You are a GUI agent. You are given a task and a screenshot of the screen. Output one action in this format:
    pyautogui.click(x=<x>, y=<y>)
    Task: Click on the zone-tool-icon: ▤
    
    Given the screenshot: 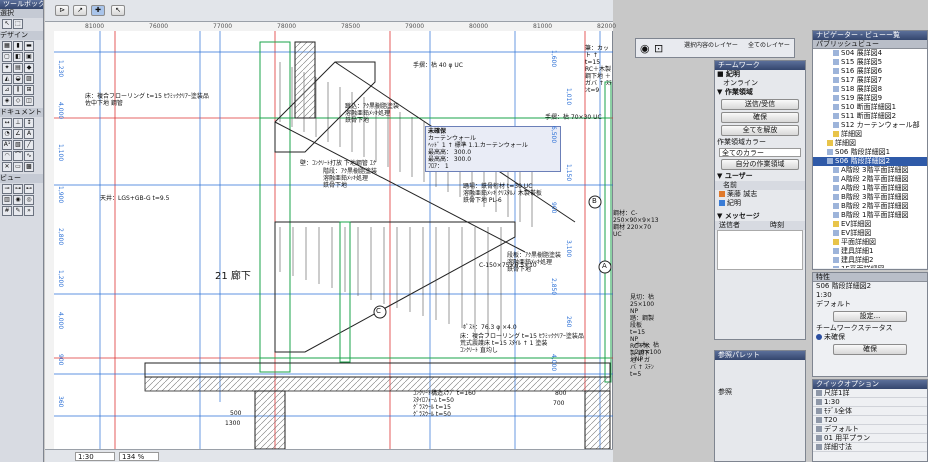 What is the action you would take?
    pyautogui.click(x=18, y=68)
    